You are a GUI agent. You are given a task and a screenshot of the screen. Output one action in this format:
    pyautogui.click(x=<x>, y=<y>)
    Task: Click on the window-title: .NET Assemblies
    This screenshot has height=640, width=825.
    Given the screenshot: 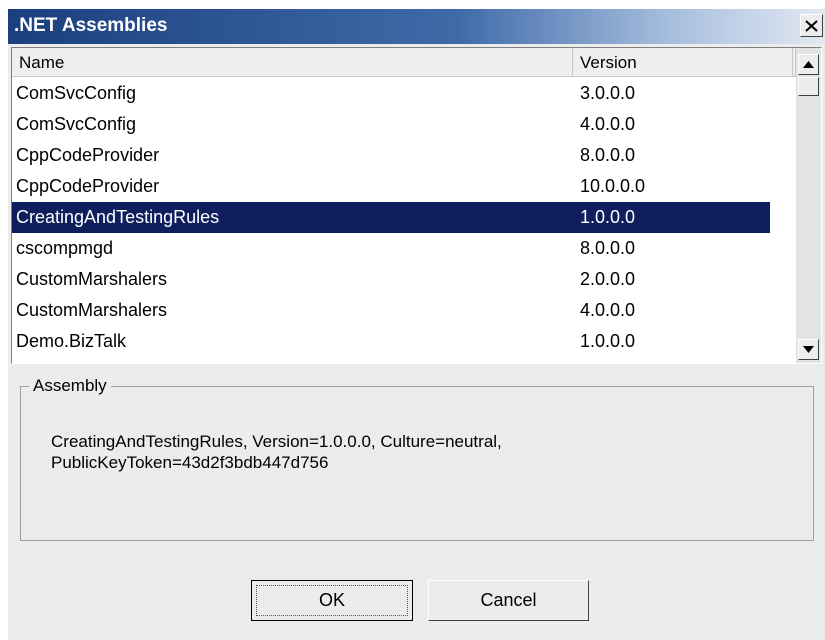 What is the action you would take?
    pyautogui.click(x=91, y=25)
    